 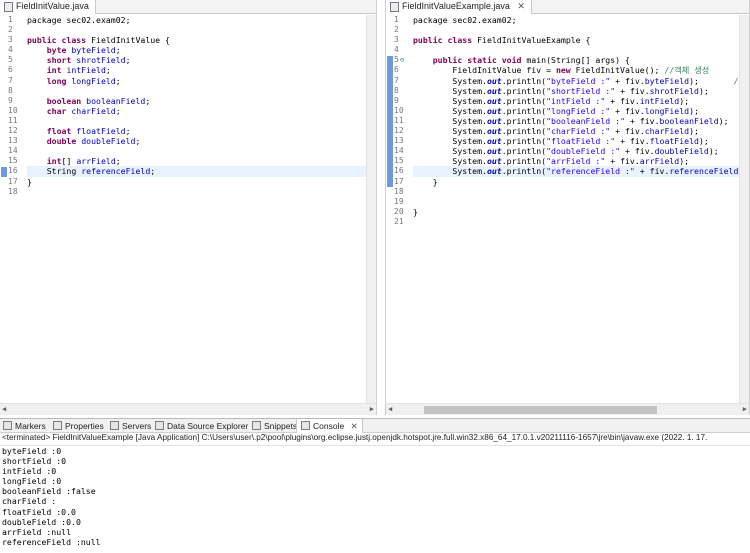 What do you see at coordinates (54, 141) in the screenshot?
I see `code-token: double` at bounding box center [54, 141].